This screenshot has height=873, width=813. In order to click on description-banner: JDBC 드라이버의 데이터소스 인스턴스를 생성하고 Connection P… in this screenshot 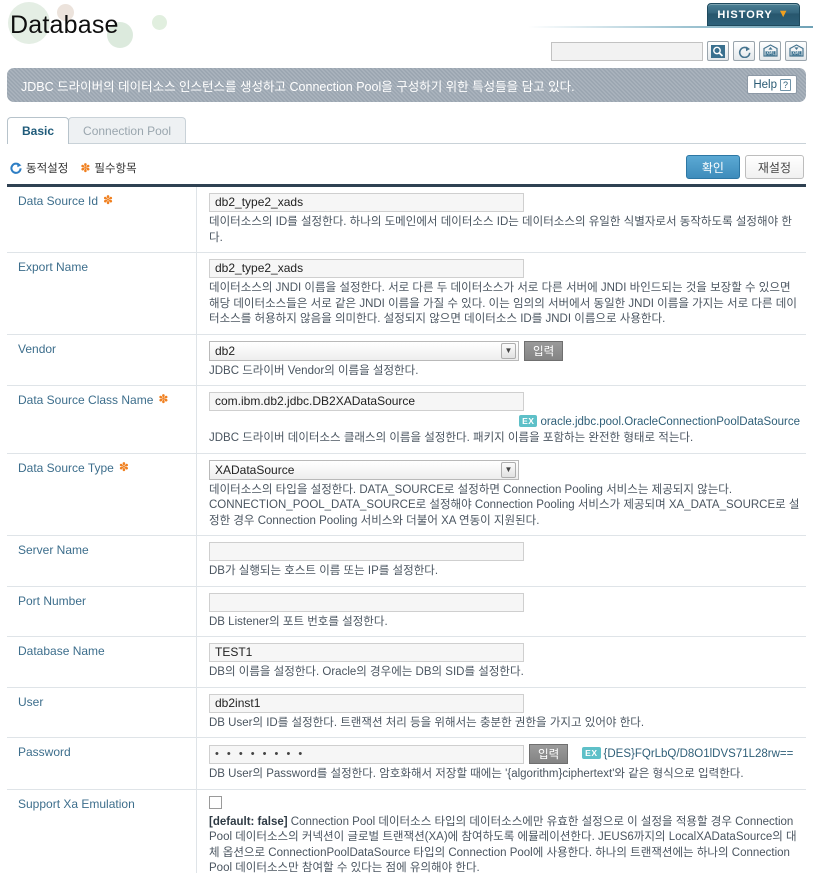, I will do `click(406, 85)`.